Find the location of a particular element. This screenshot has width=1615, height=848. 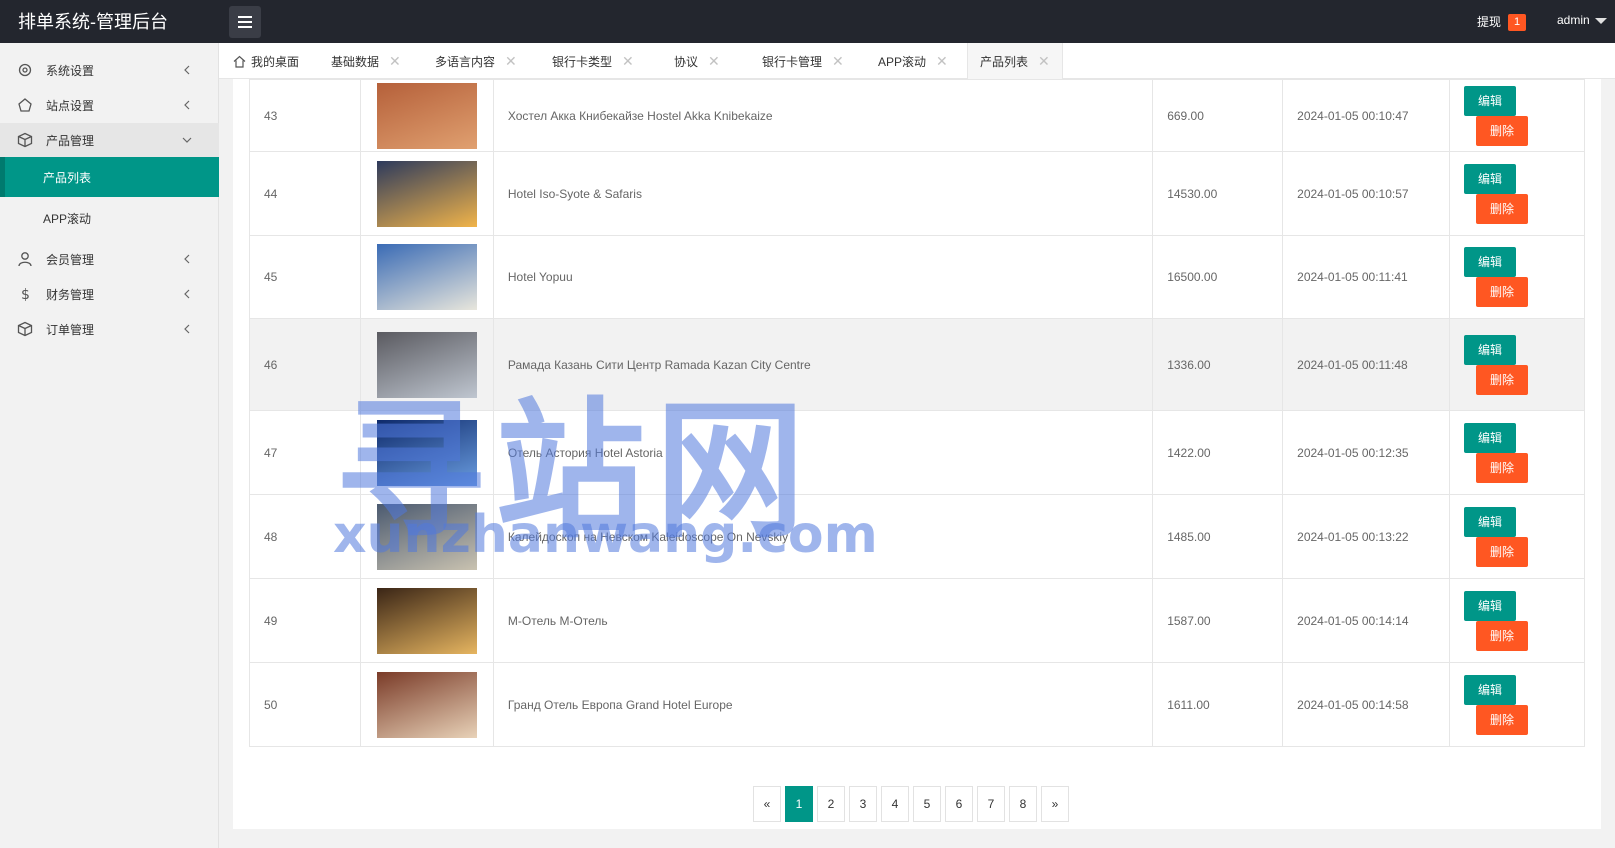

pagination-prev: « is located at coordinates (767, 804).